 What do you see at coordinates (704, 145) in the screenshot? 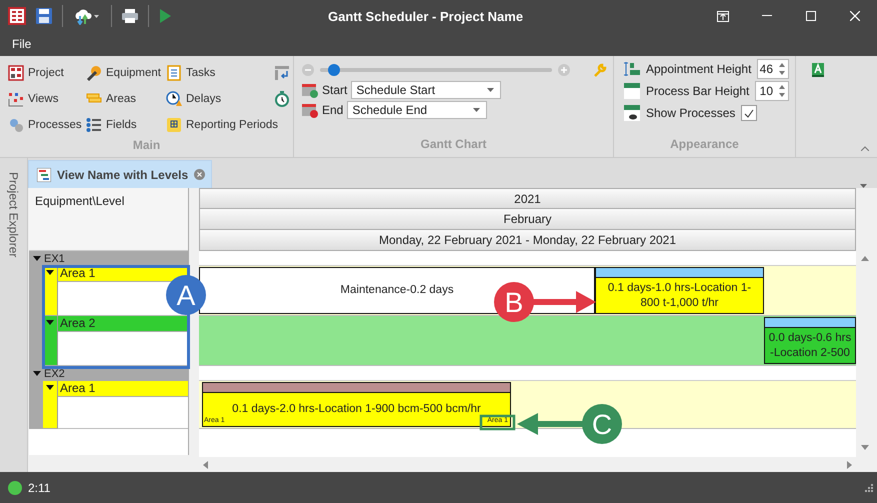
I see `group-label: Appearance` at bounding box center [704, 145].